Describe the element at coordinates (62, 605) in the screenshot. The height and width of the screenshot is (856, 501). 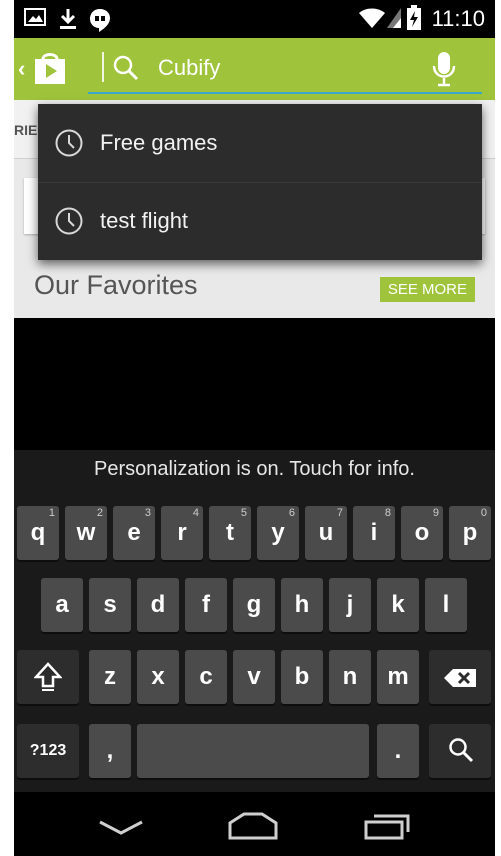
I see `key-a: a` at that location.